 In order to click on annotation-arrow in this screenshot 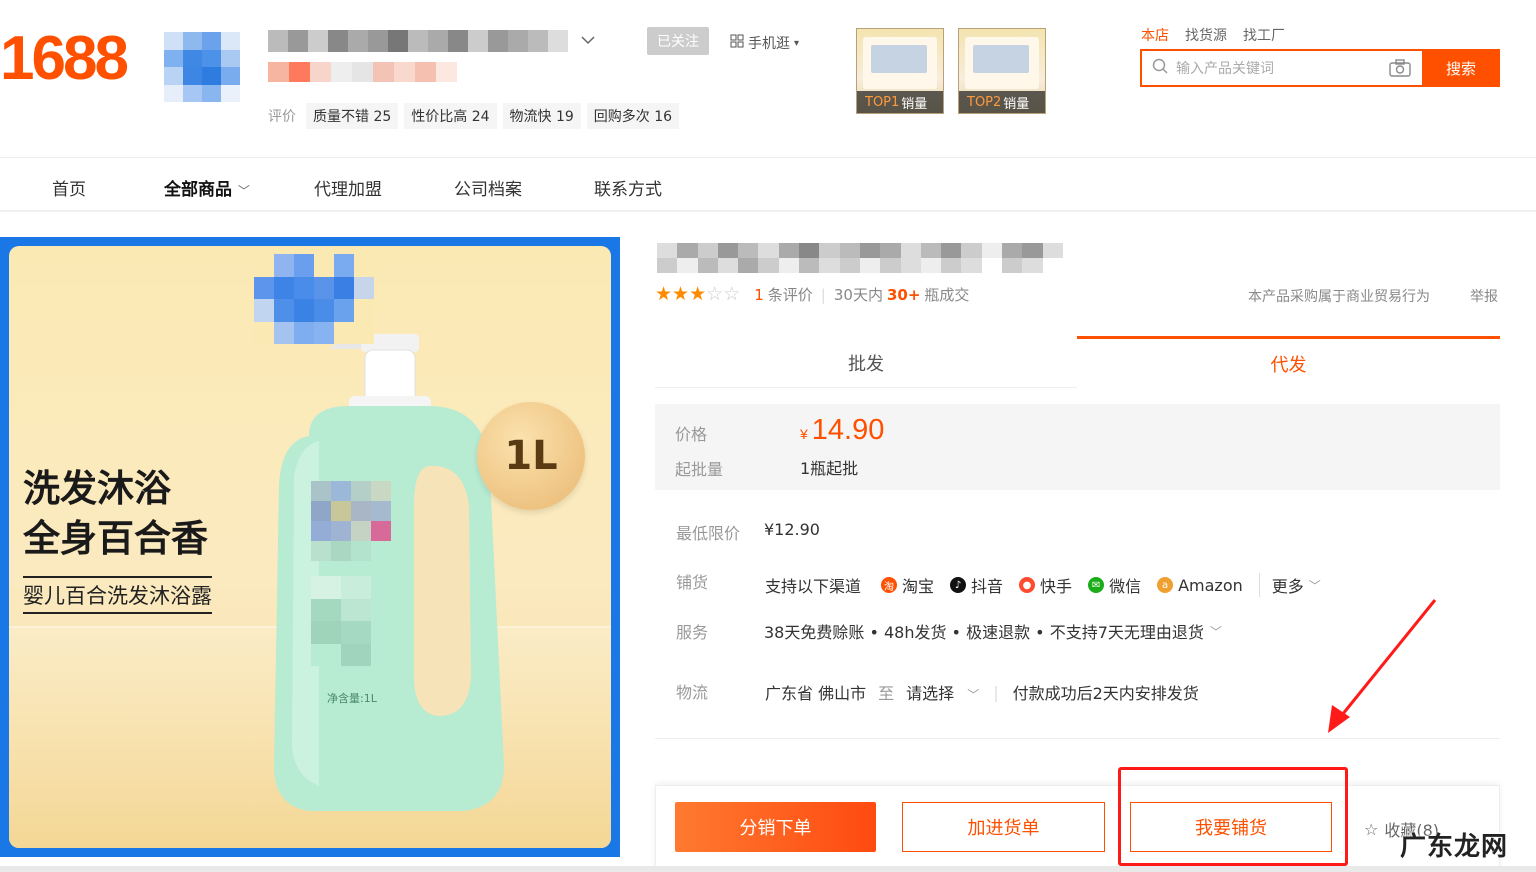, I will do `click(1382, 666)`.